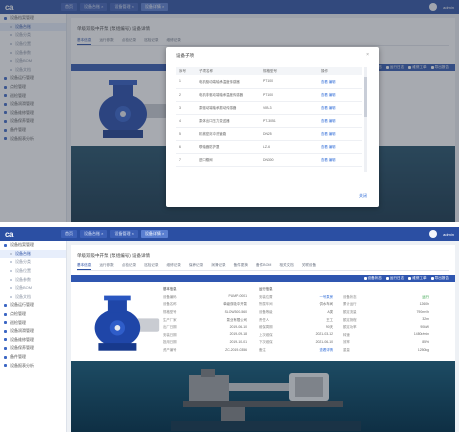  Describe the element at coordinates (205, 312) in the screenshot. I see `info-row: 规格型号 SLOW300-560` at that location.